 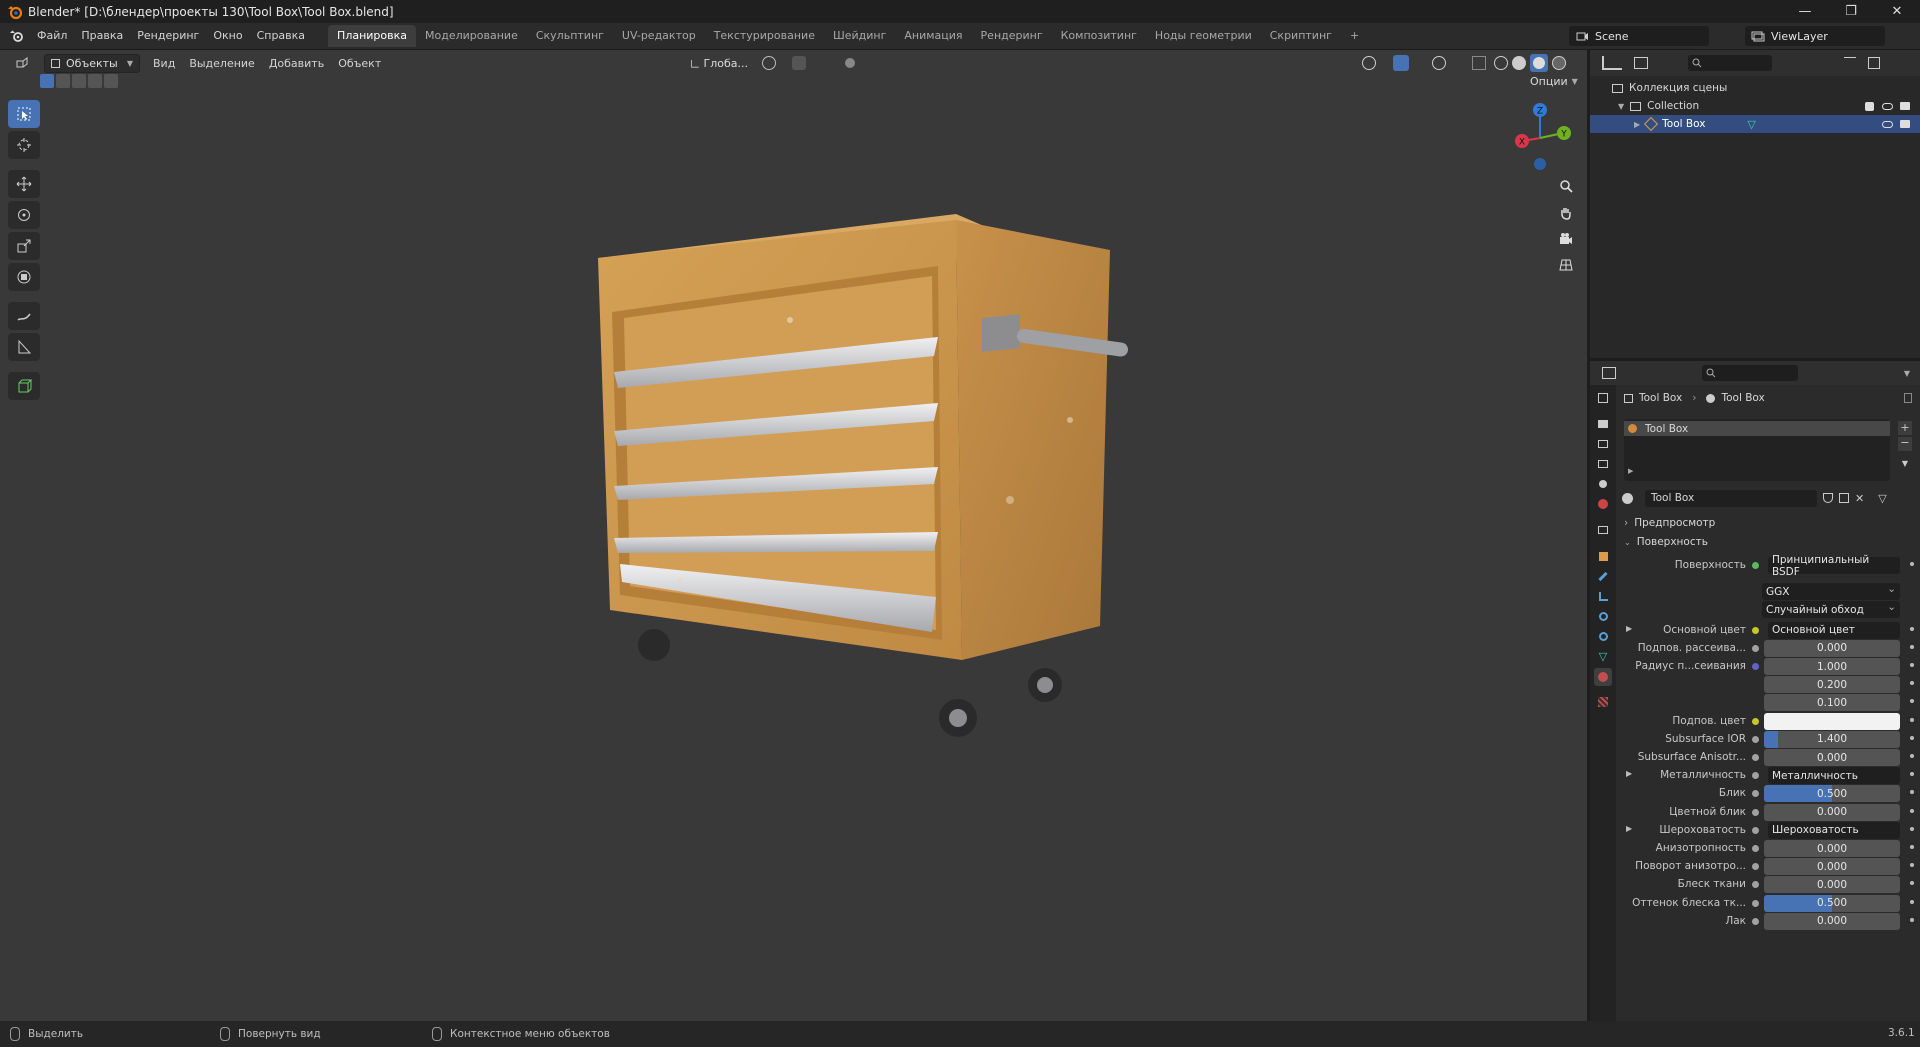 I want to click on tab-compositing: Композитинг, so click(x=1099, y=36).